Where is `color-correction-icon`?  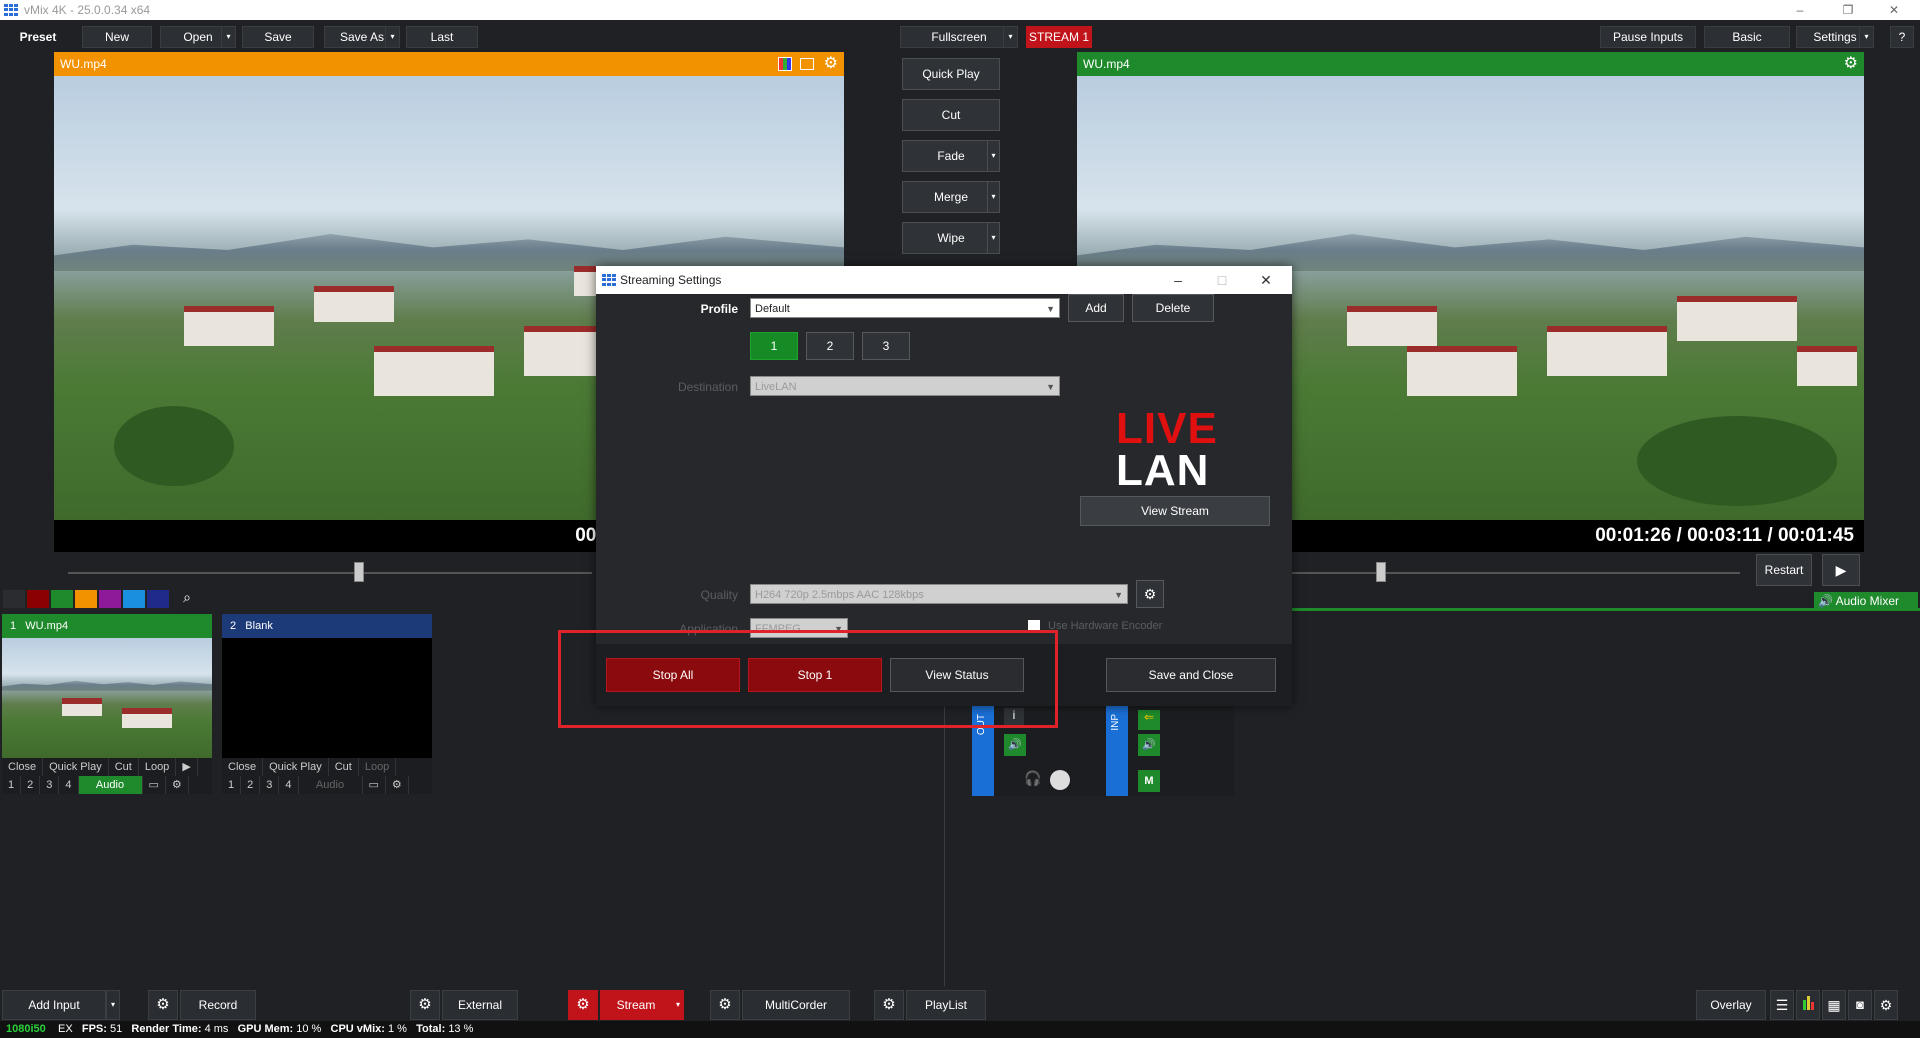
color-correction-icon is located at coordinates (785, 64).